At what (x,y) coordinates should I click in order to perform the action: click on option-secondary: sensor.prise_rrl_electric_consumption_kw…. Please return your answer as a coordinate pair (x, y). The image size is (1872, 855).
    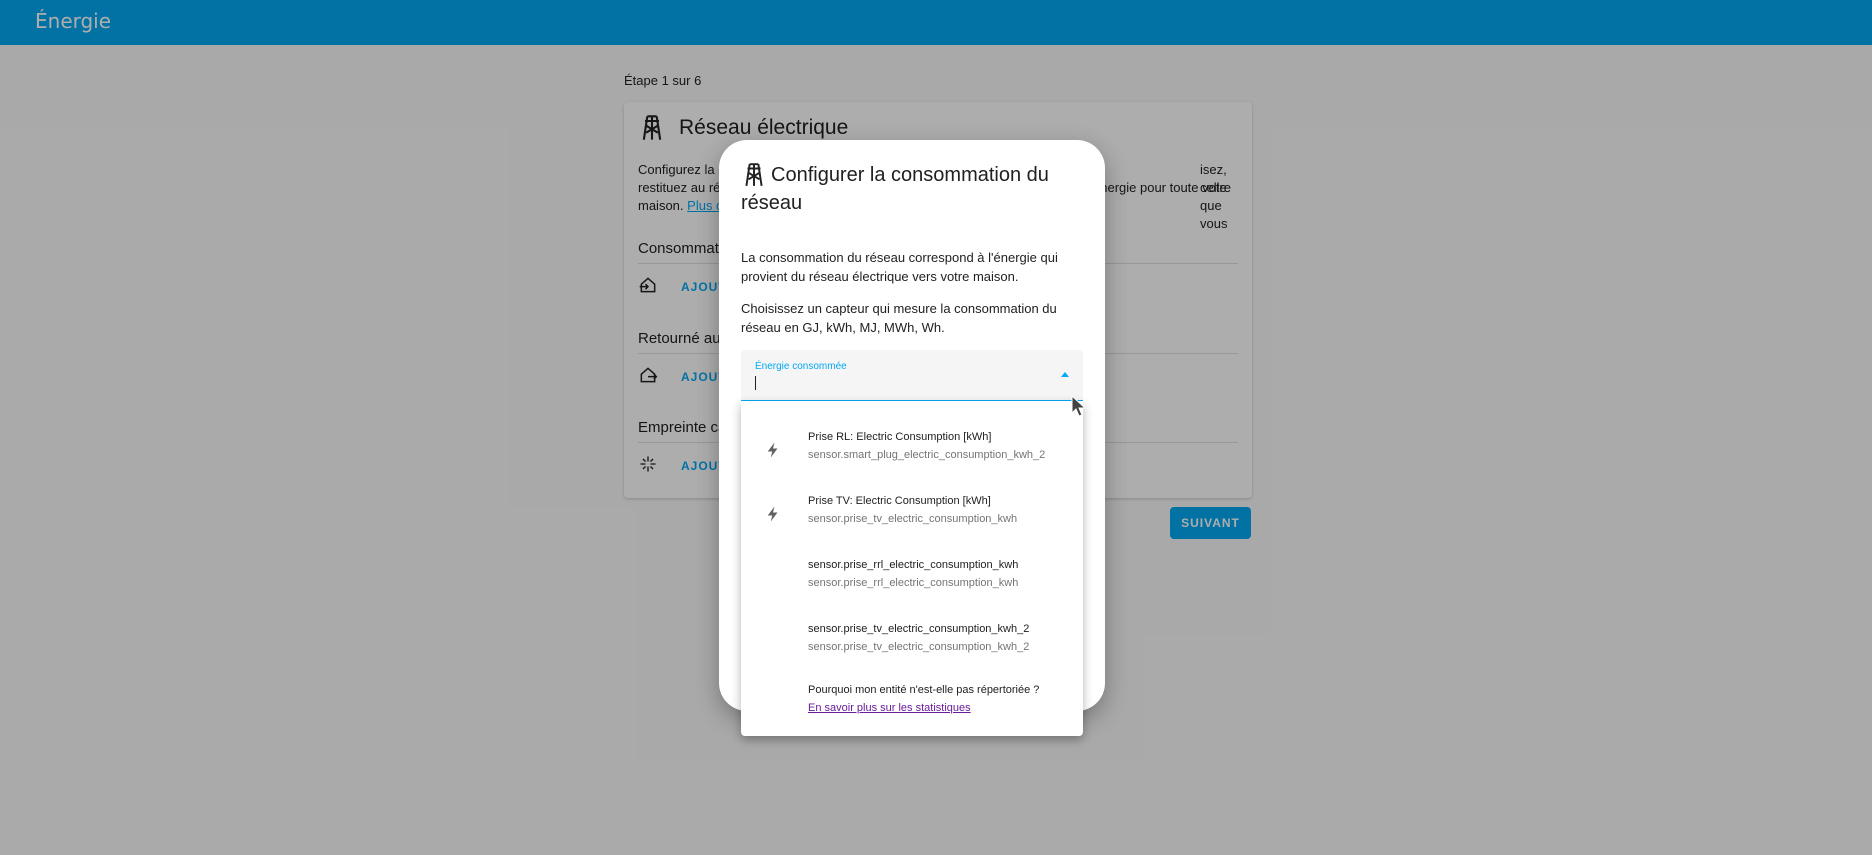
    Looking at the image, I should click on (913, 583).